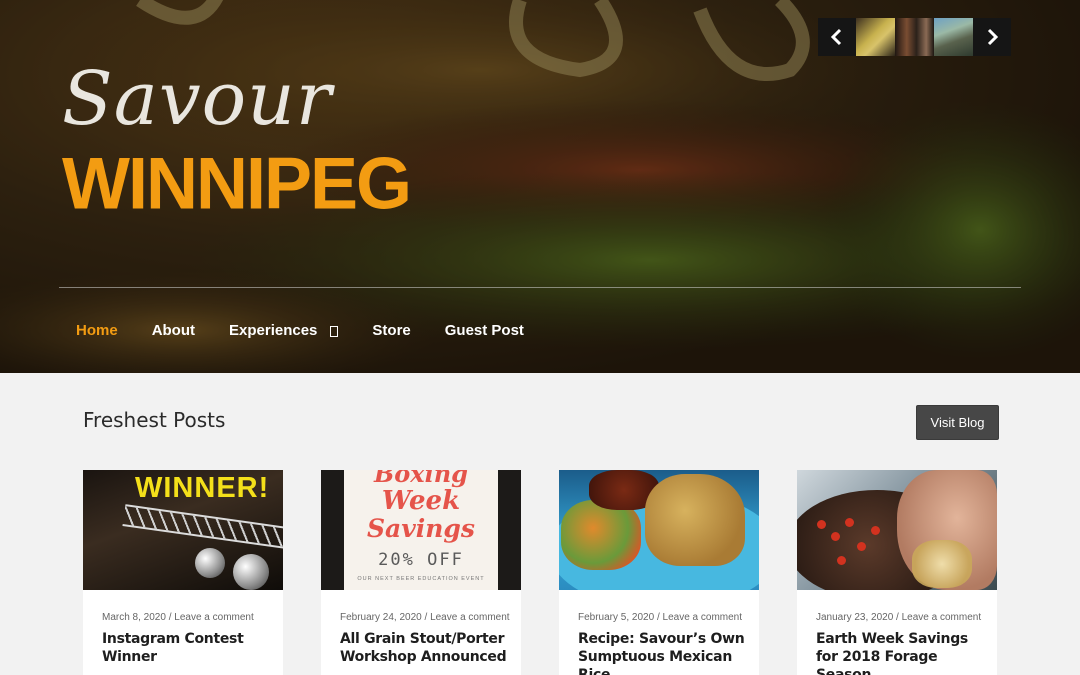 The height and width of the screenshot is (675, 1080). Describe the element at coordinates (187, 648) in the screenshot. I see `post-title: Instagram Contest Winner` at that location.